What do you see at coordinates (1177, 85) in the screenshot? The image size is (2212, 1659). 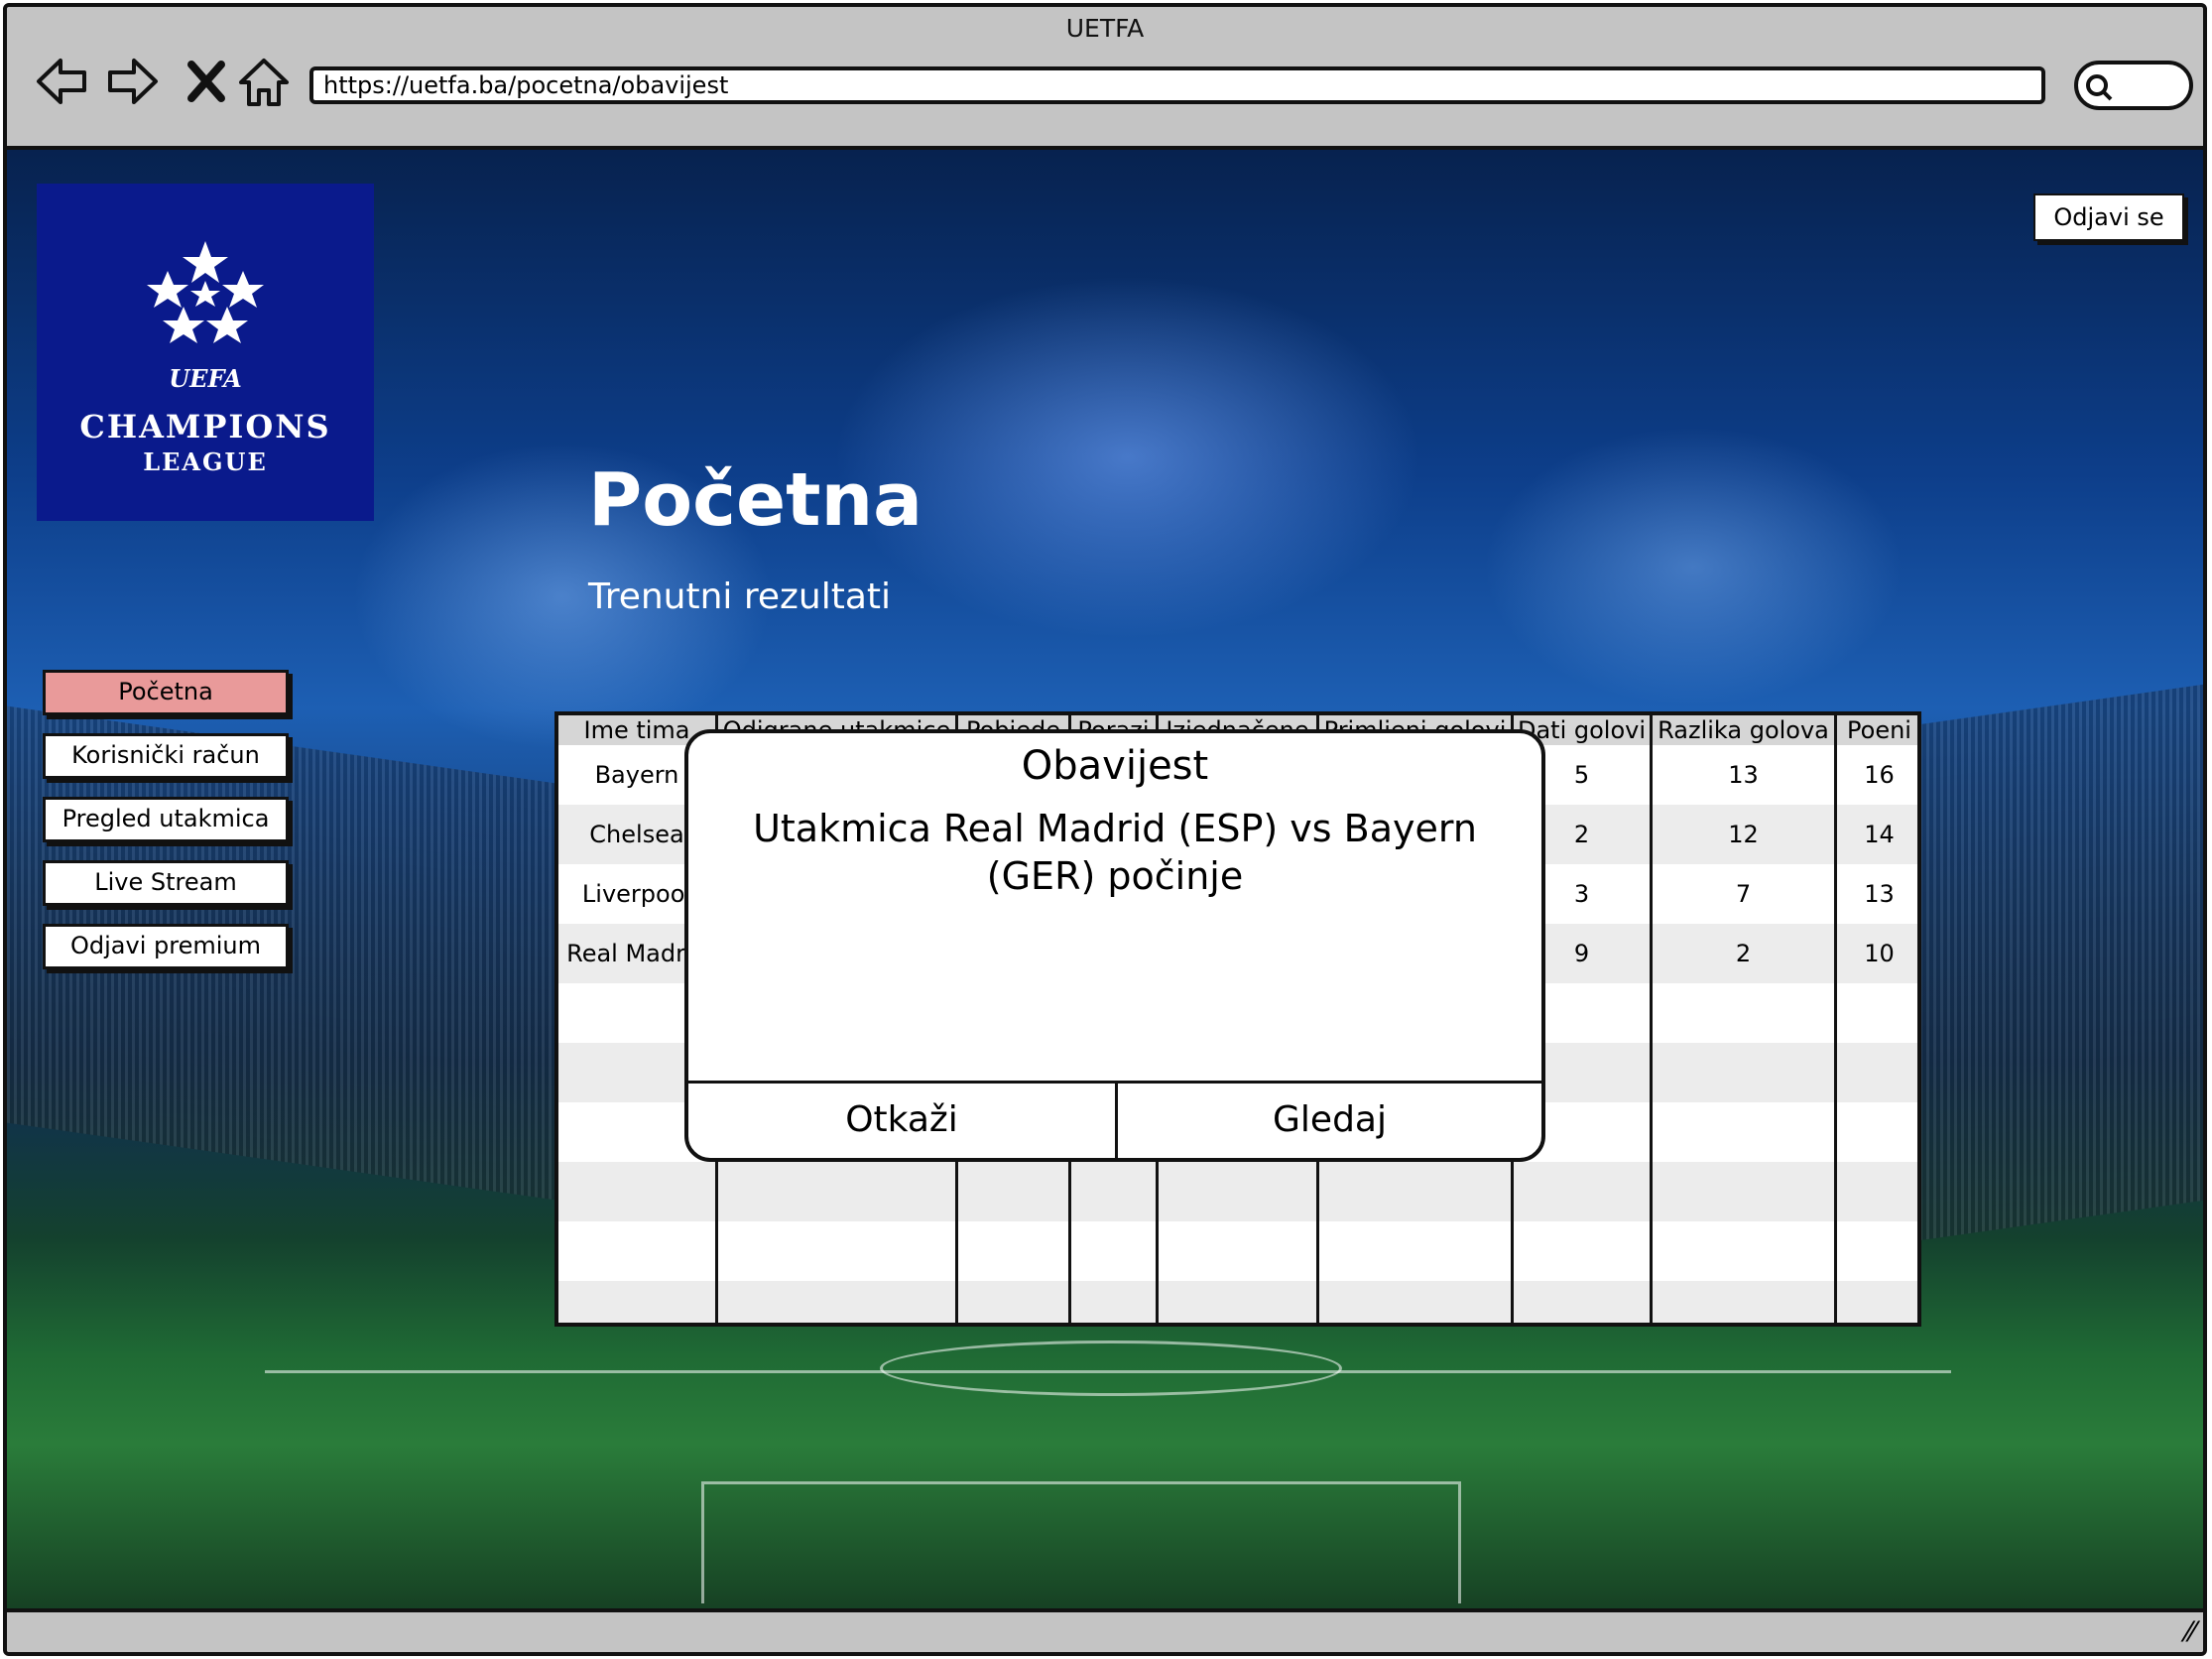 I see `url-bar: https://uetfa.ba/pocetna/obavijest` at bounding box center [1177, 85].